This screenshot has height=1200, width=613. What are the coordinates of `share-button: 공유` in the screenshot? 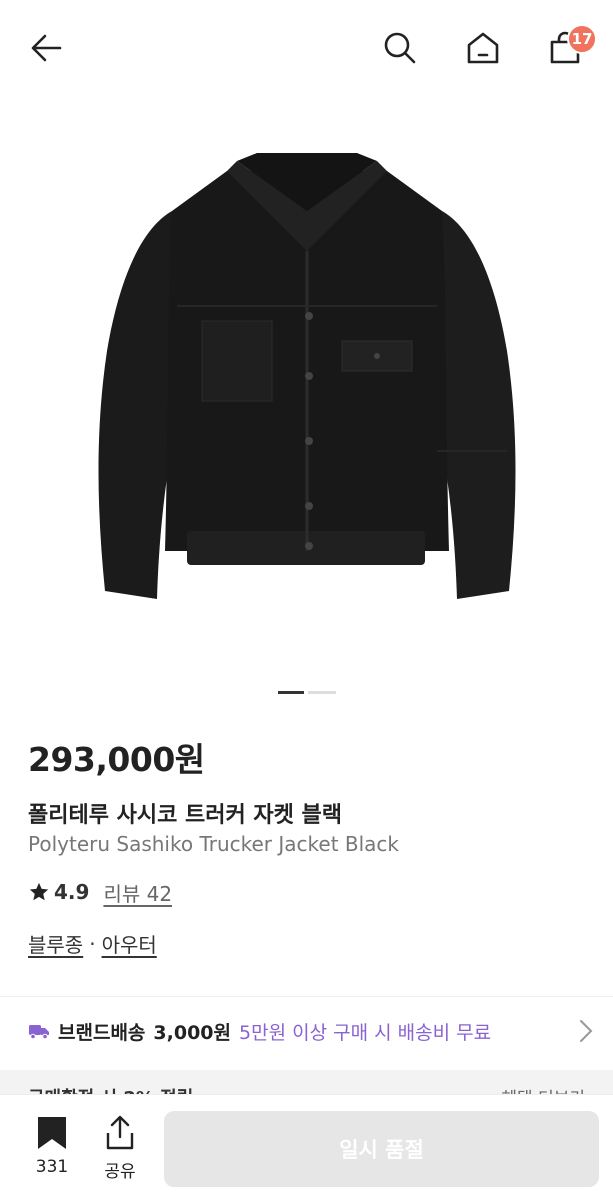 It's located at (120, 1150).